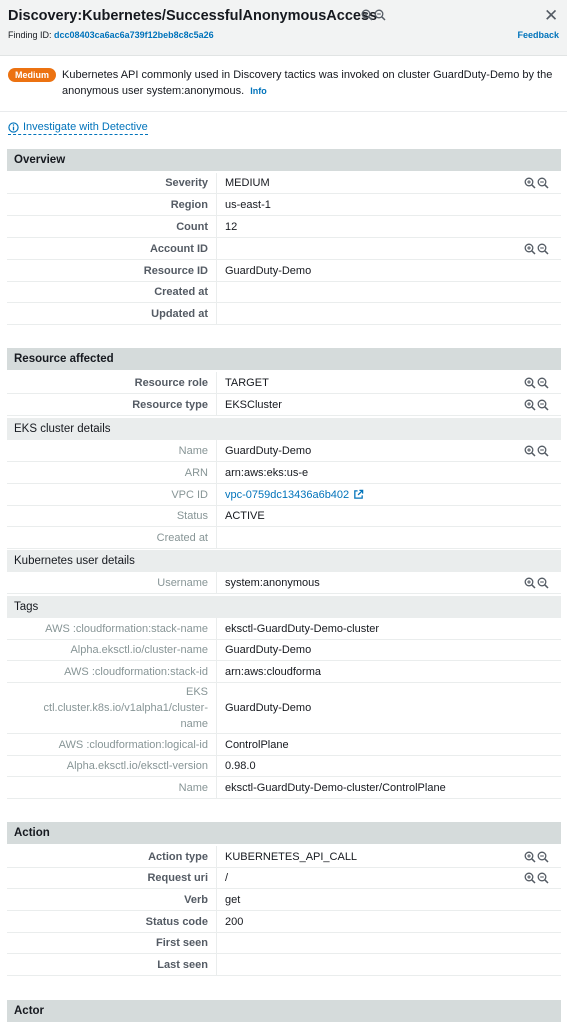 The height and width of the screenshot is (1024, 567). I want to click on detail-value: us-east-1, so click(248, 204).